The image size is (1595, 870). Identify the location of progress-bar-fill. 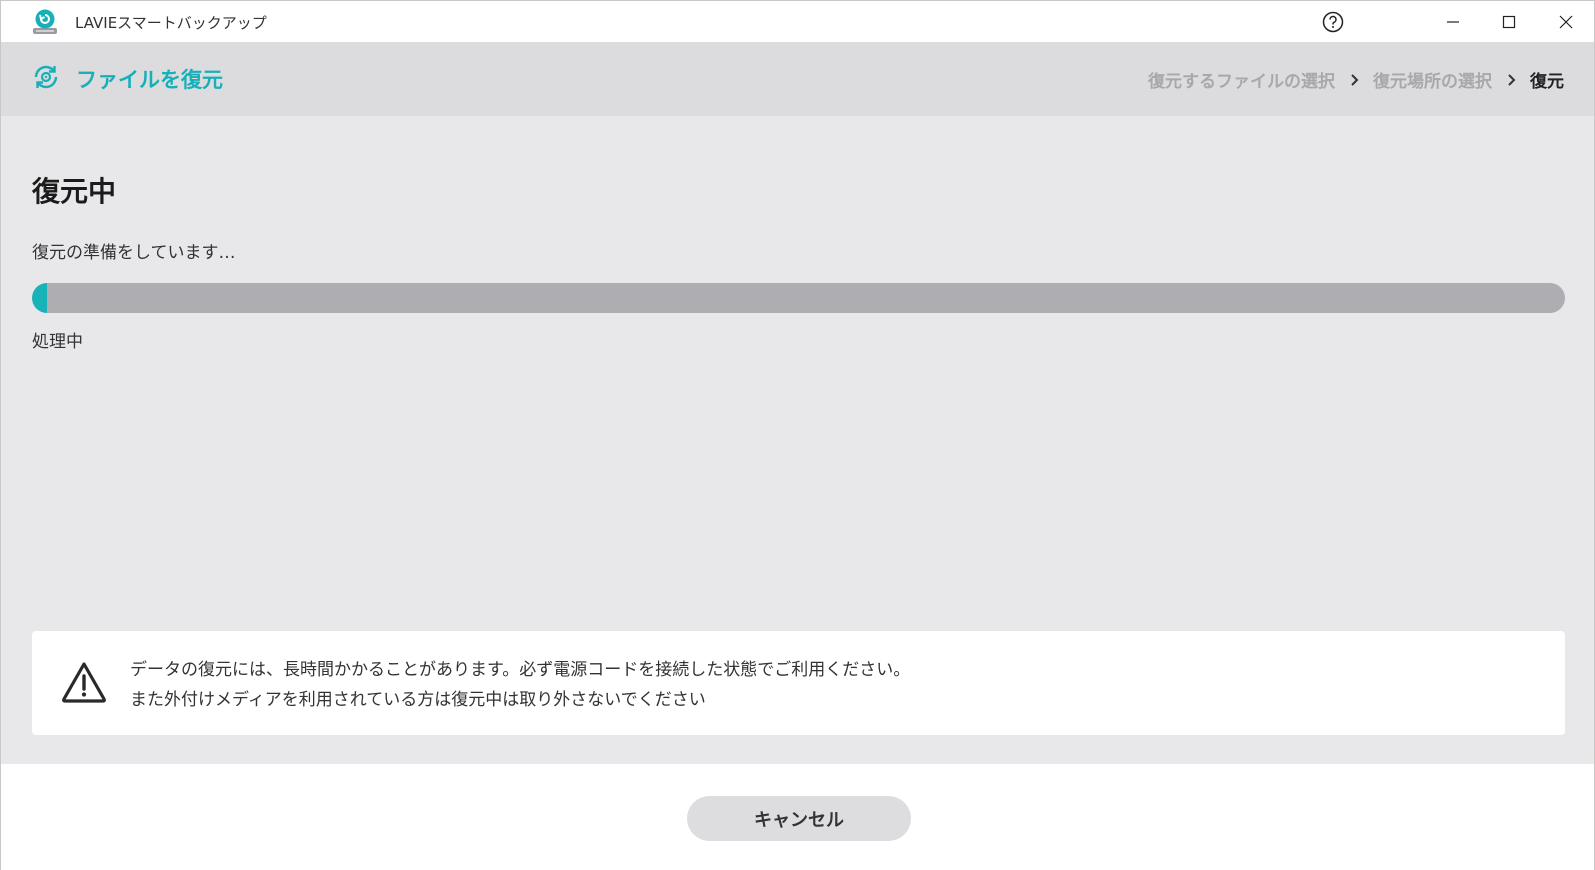
(40, 298).